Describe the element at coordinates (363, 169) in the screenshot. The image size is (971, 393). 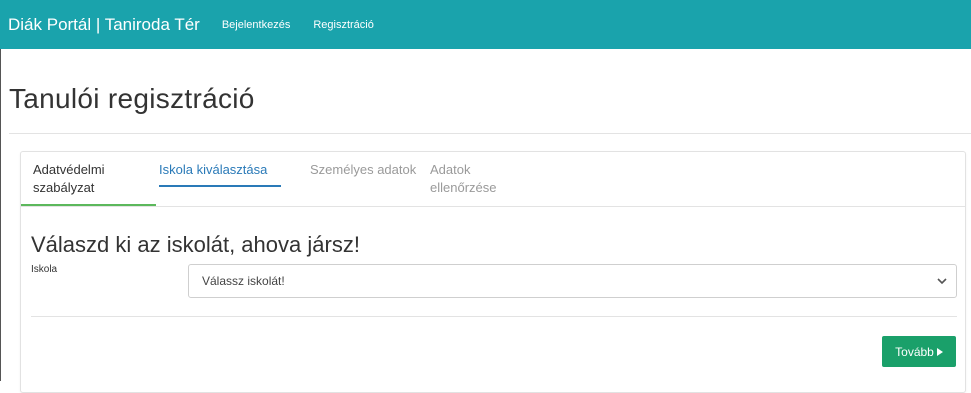
I see `tab-label: Személyes adatok` at that location.